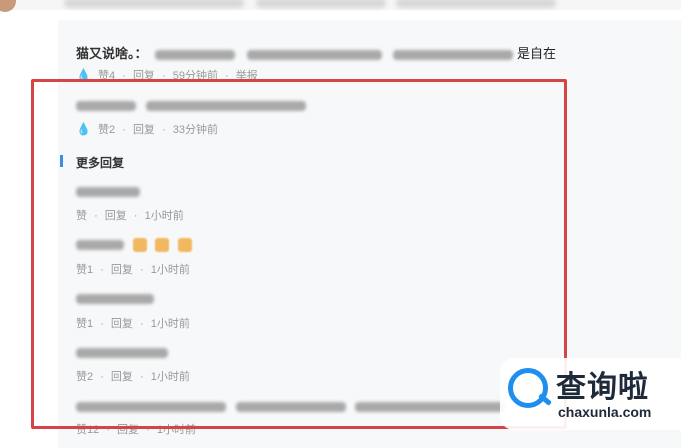 This screenshot has height=448, width=681. What do you see at coordinates (537, 53) in the screenshot?
I see `comment-text: 是自在` at bounding box center [537, 53].